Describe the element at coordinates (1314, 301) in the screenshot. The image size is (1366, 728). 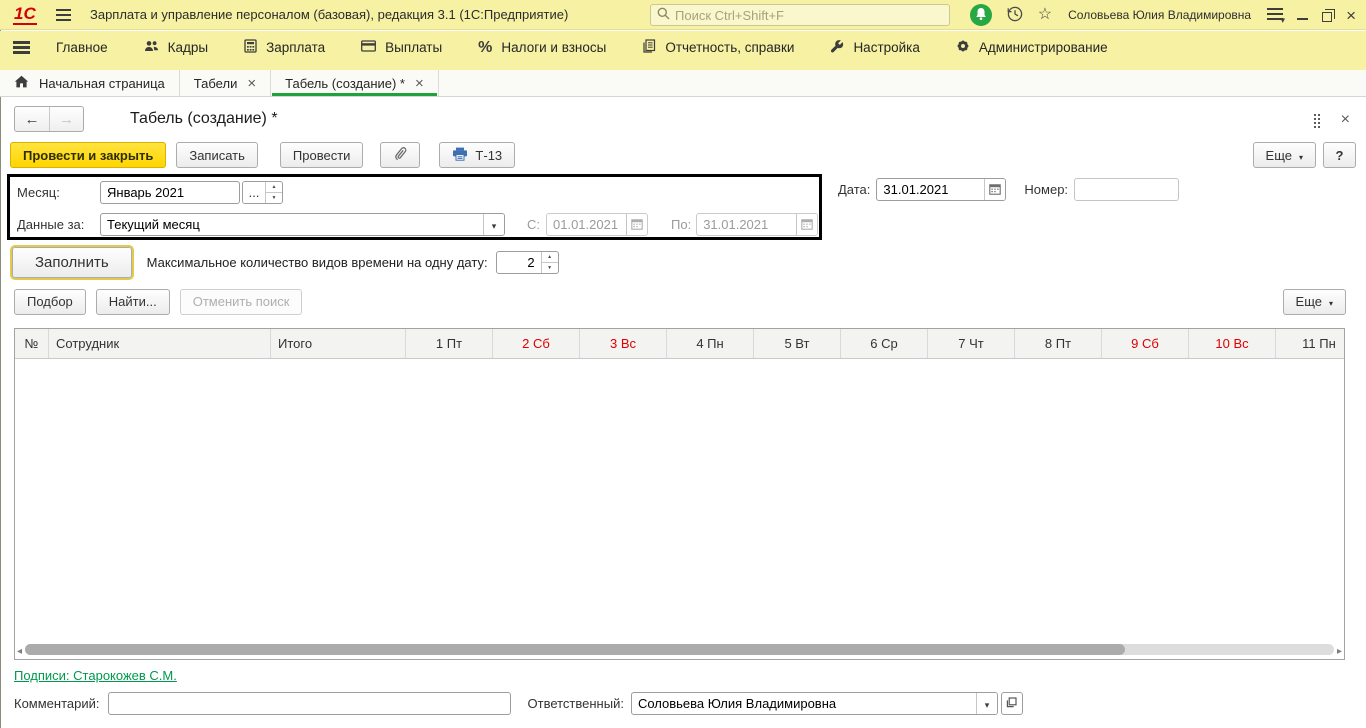
I see `list-more-button: Еще` at that location.